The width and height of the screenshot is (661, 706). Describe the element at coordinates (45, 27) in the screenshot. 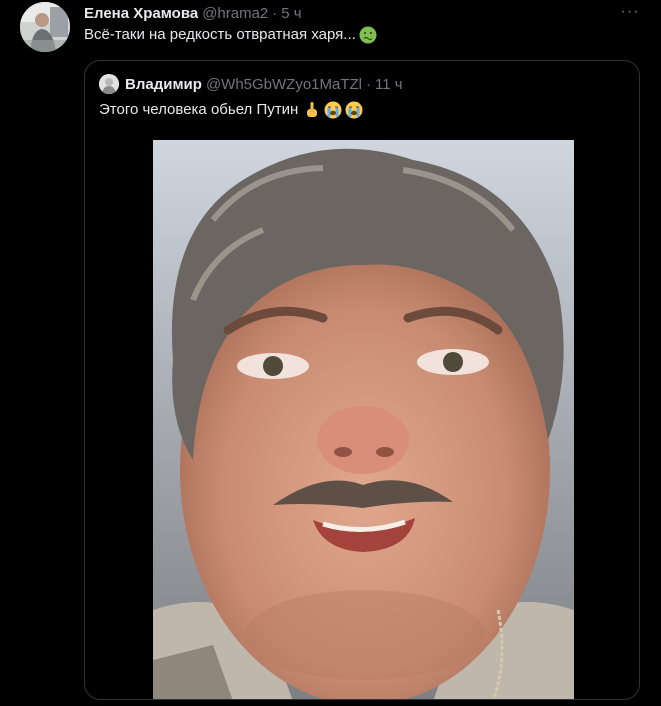

I see `author-avatar` at that location.